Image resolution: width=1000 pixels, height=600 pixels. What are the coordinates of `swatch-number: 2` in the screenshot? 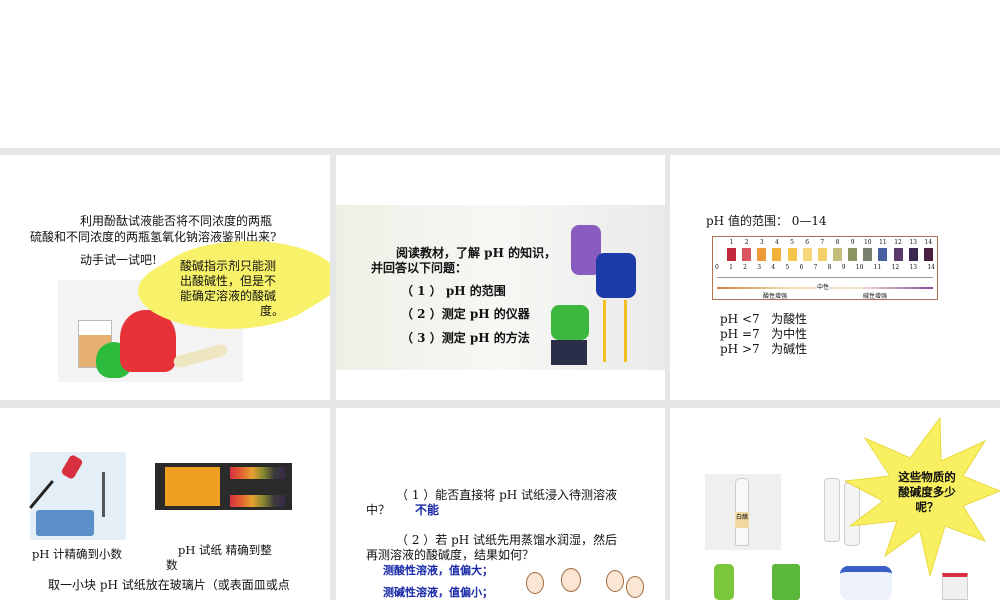 It's located at (746, 242).